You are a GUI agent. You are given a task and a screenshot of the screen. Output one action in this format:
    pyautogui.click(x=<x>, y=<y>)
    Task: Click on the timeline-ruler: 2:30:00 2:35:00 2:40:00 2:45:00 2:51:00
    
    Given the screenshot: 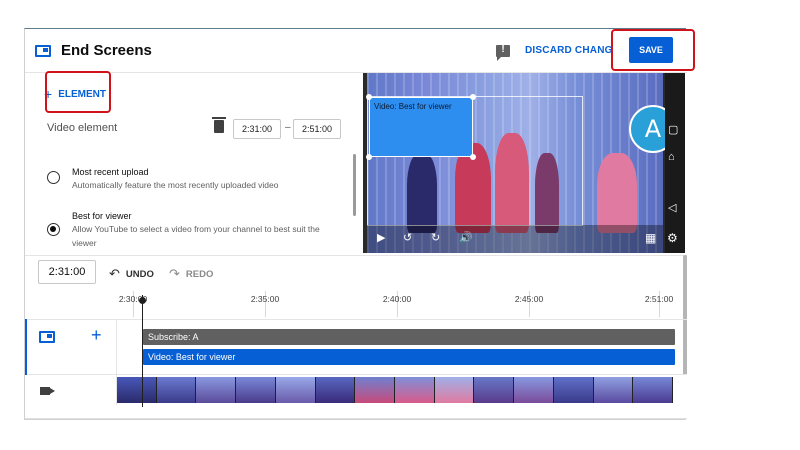 What is the action you would take?
    pyautogui.click(x=397, y=304)
    